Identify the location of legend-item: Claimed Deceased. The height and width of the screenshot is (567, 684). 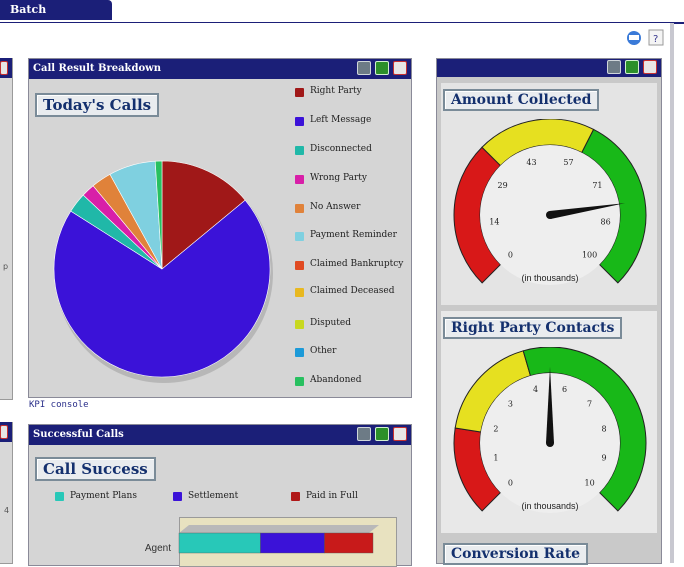
(351, 292).